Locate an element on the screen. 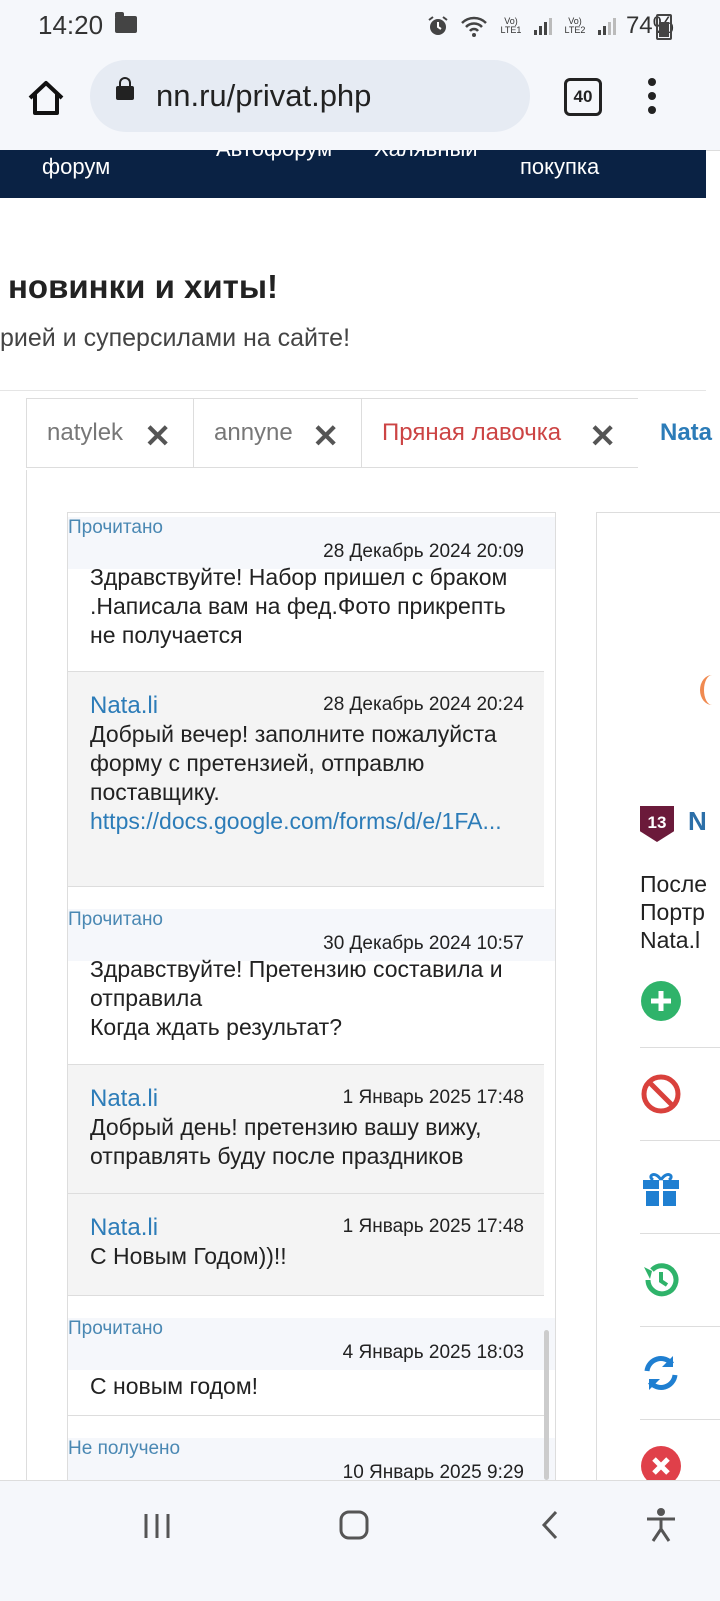  block-icon is located at coordinates (661, 1094).